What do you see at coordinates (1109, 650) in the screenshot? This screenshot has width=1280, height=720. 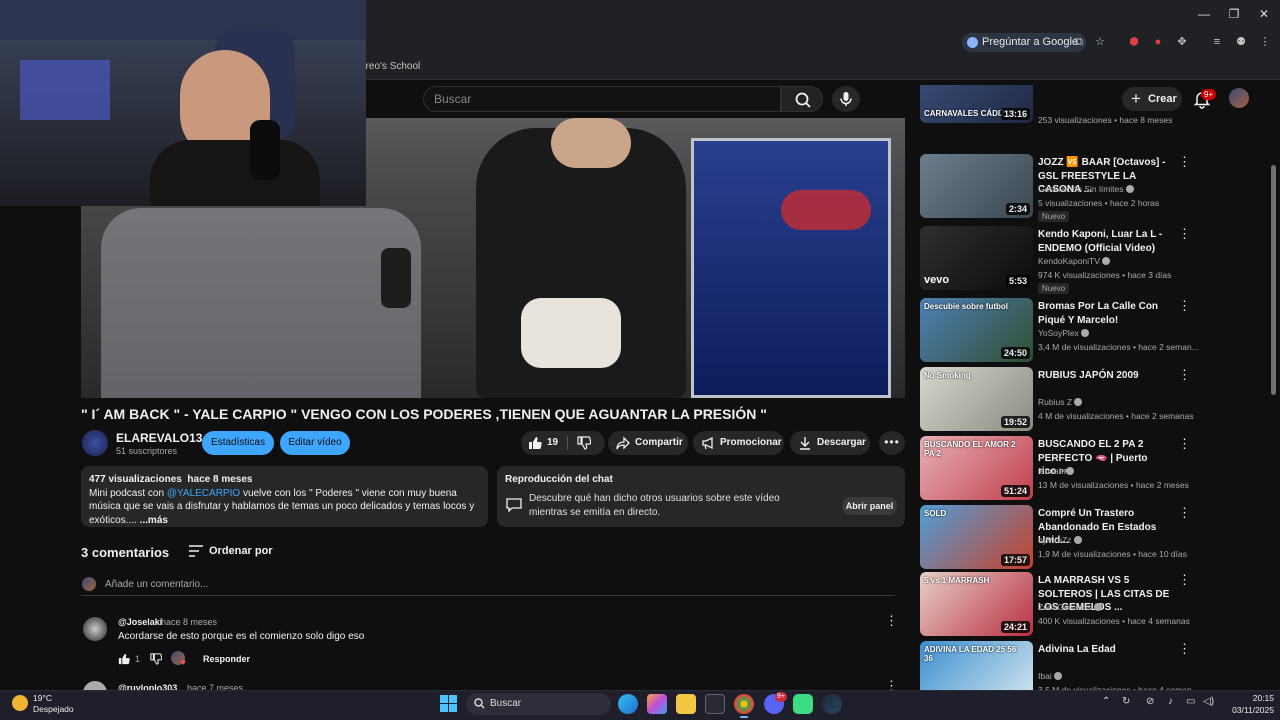 I see `recommendation-title: Adivina La Edad` at bounding box center [1109, 650].